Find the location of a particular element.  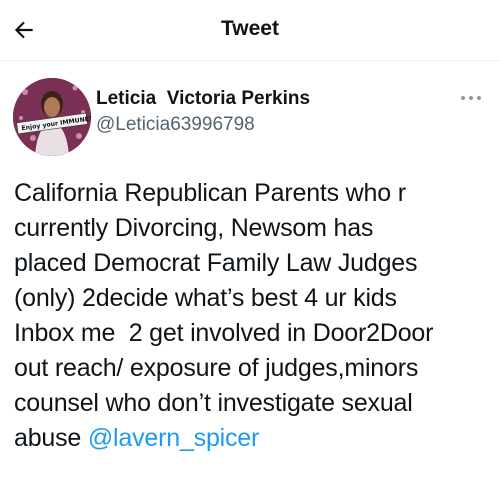

top-bar: Tweet is located at coordinates (250, 30).